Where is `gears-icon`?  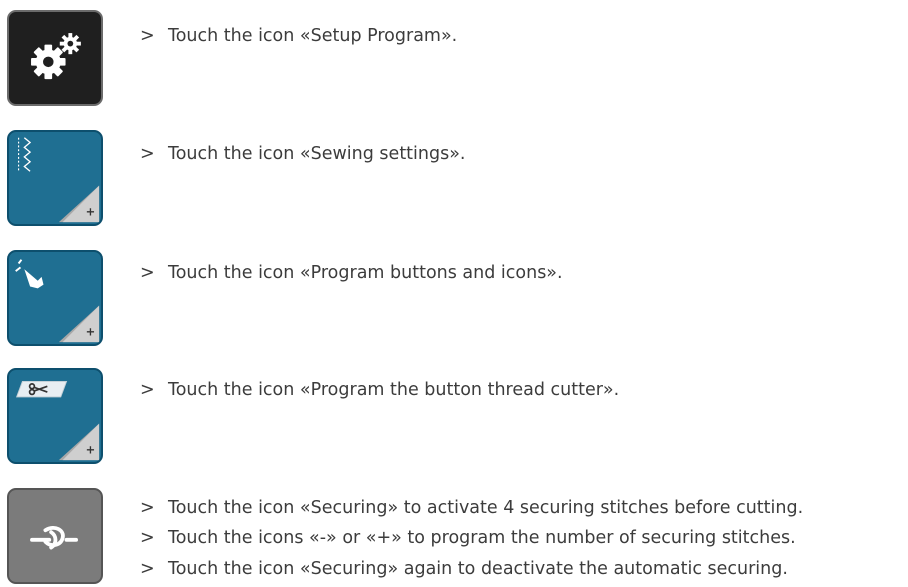 gears-icon is located at coordinates (56, 56).